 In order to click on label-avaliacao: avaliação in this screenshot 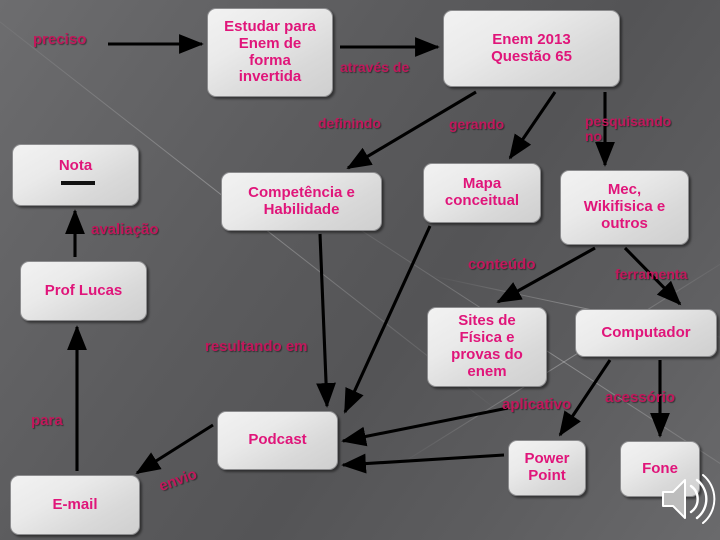, I will do `click(125, 229)`.